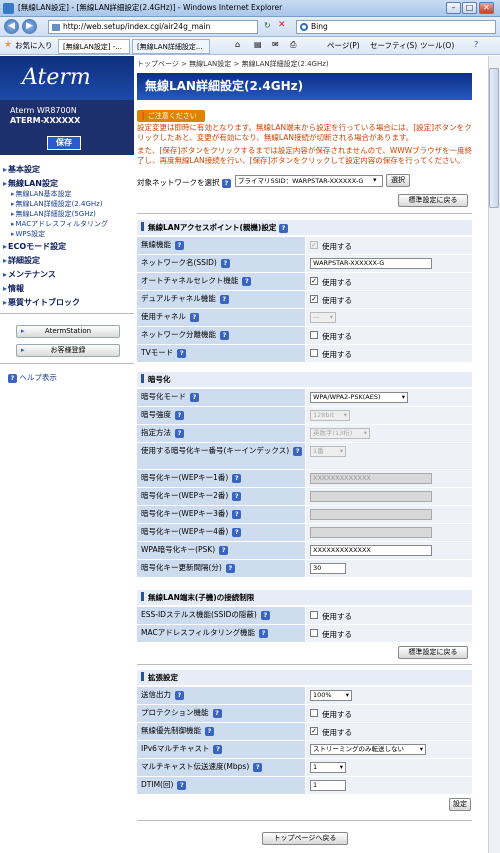 Image resolution: width=500 pixels, height=853 pixels. What do you see at coordinates (433, 200) in the screenshot?
I see `reset-defaults-button-top: 標準設定に戻る` at bounding box center [433, 200].